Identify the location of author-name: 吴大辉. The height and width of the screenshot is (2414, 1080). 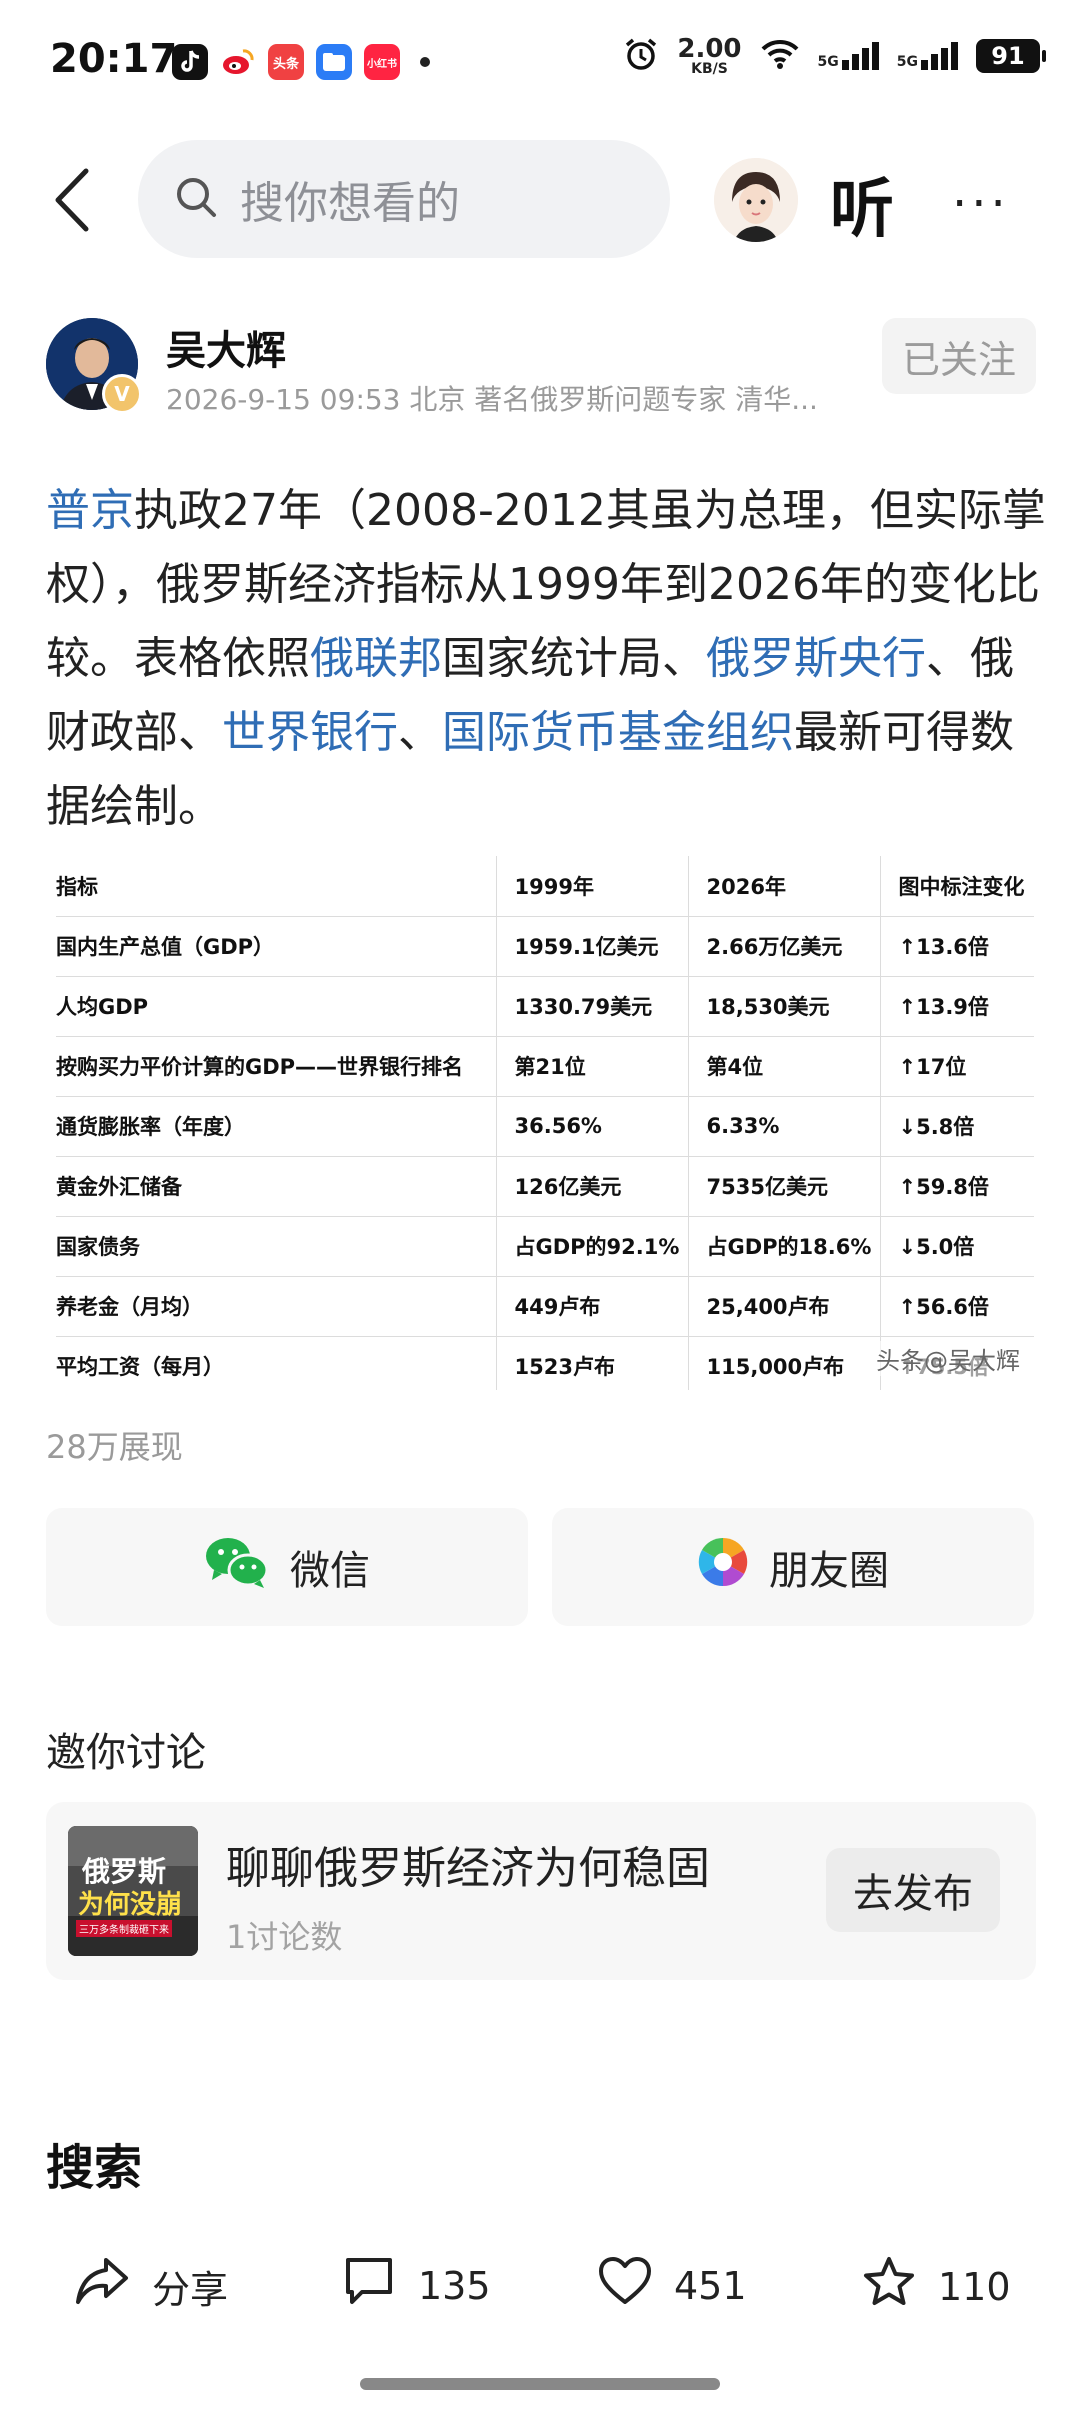
(226, 347).